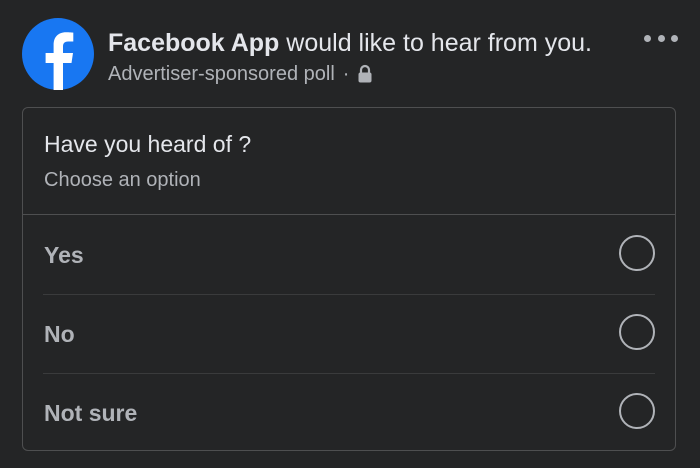 Image resolution: width=700 pixels, height=468 pixels. Describe the element at coordinates (91, 413) in the screenshot. I see `option-label: Not sure` at that location.